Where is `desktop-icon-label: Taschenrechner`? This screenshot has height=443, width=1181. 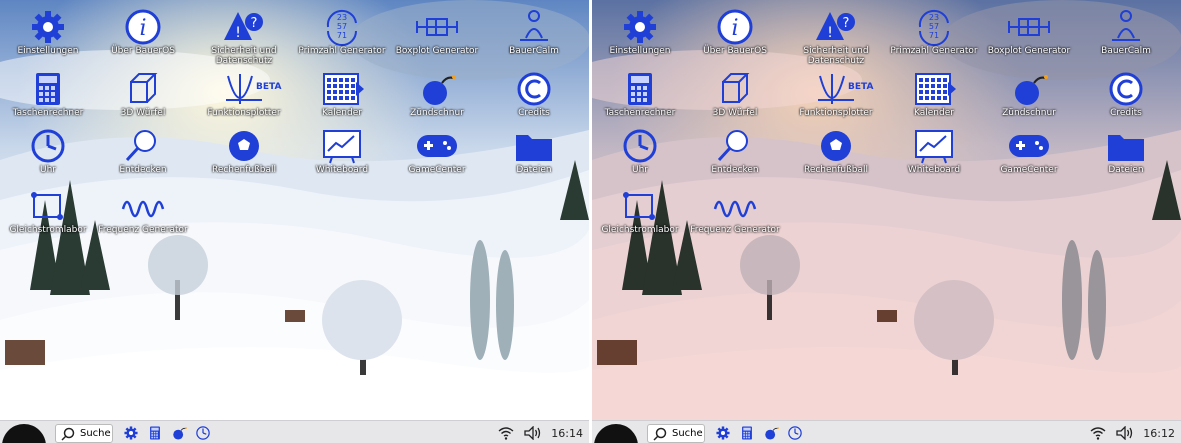
desktop-icon-label: Taschenrechner is located at coordinates (640, 113).